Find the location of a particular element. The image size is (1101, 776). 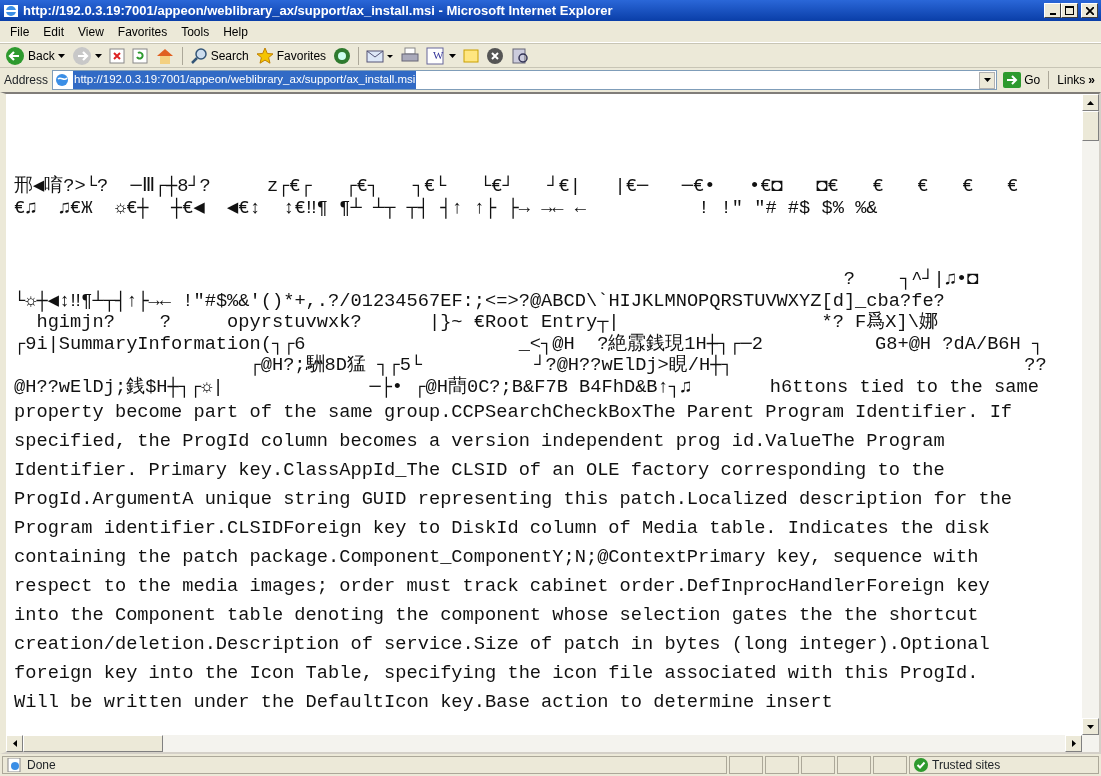

maximize-icon is located at coordinates (1069, 10).